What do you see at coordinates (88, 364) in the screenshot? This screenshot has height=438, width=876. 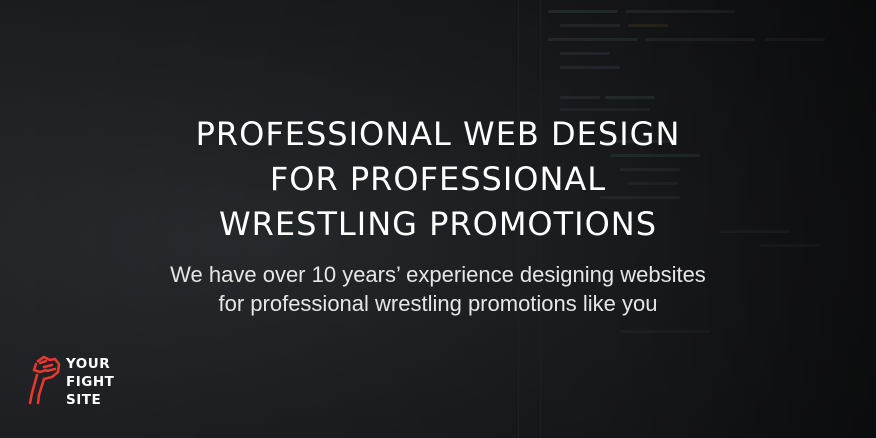 I see `logo-text-line: YOUR` at bounding box center [88, 364].